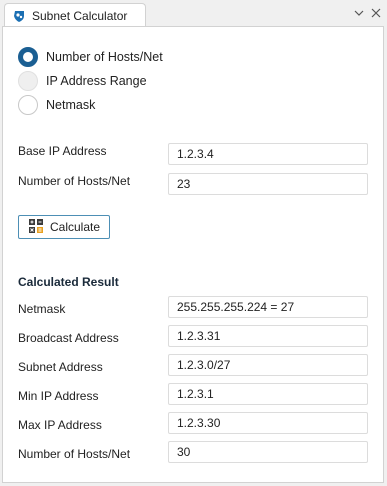  What do you see at coordinates (376, 13) in the screenshot?
I see `close-icon` at bounding box center [376, 13].